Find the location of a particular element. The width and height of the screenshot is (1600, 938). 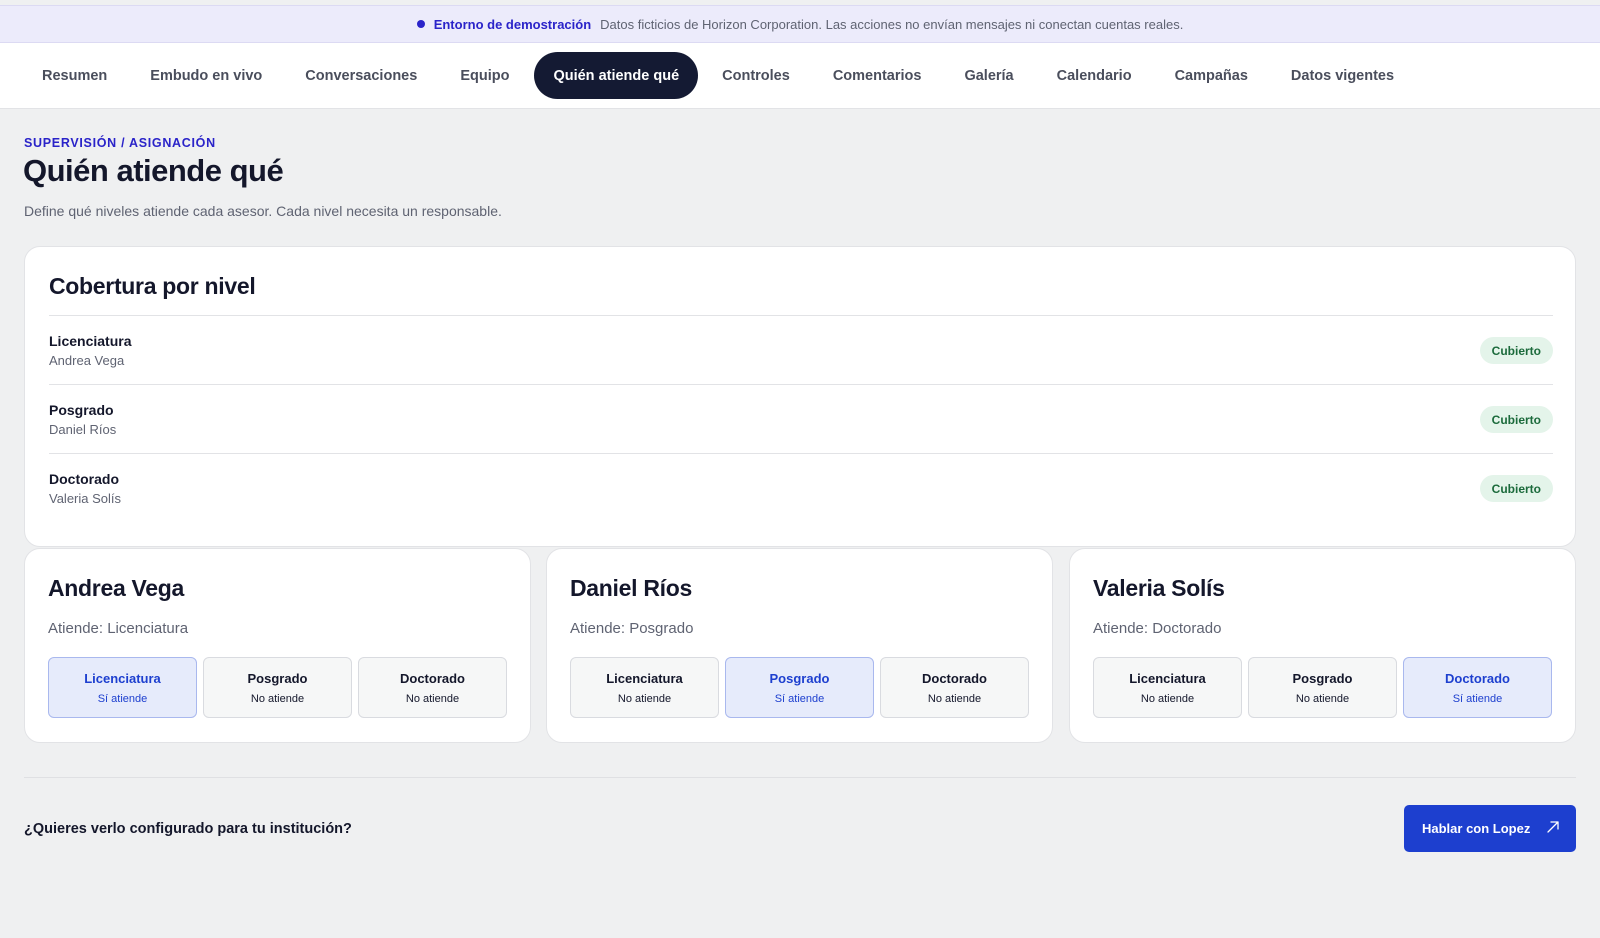

advisor-name: Daniel Ríos is located at coordinates (631, 588).